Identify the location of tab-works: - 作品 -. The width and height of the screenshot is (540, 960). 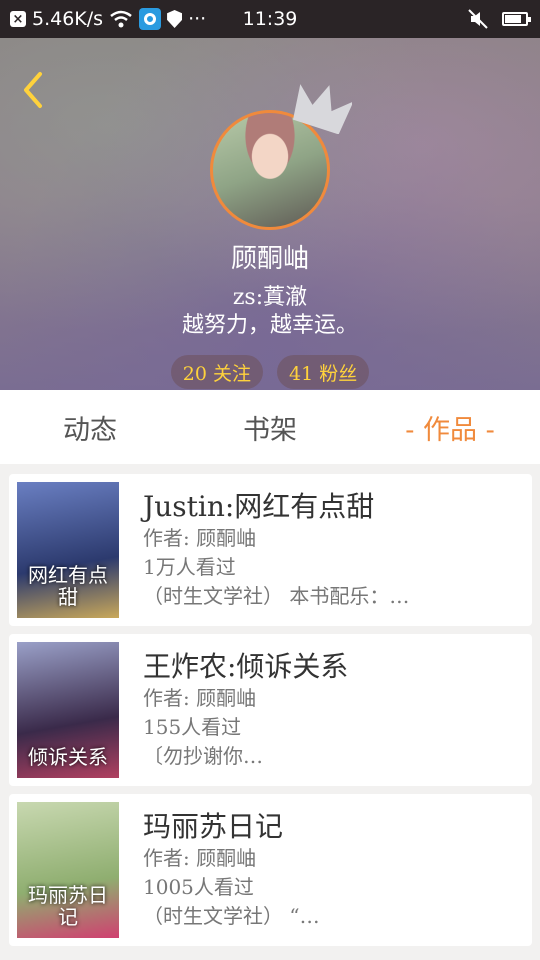
(450, 427).